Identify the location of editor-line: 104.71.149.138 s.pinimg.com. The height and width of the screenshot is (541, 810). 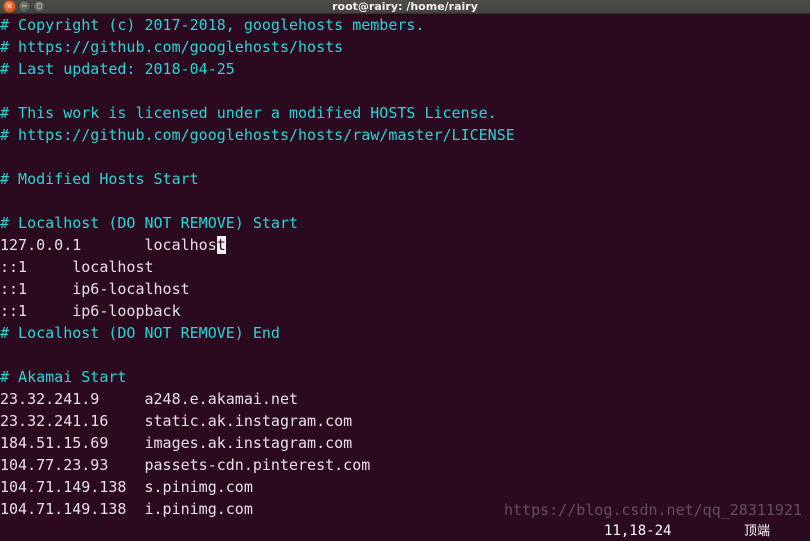
(405, 487).